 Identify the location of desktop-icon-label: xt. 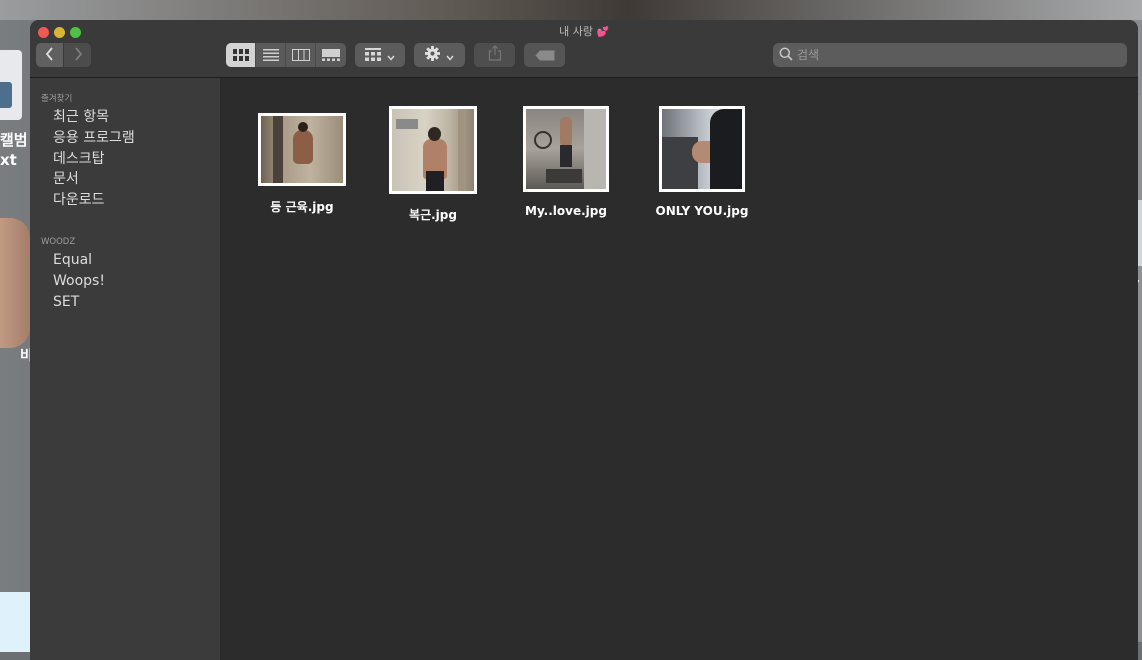
(8, 160).